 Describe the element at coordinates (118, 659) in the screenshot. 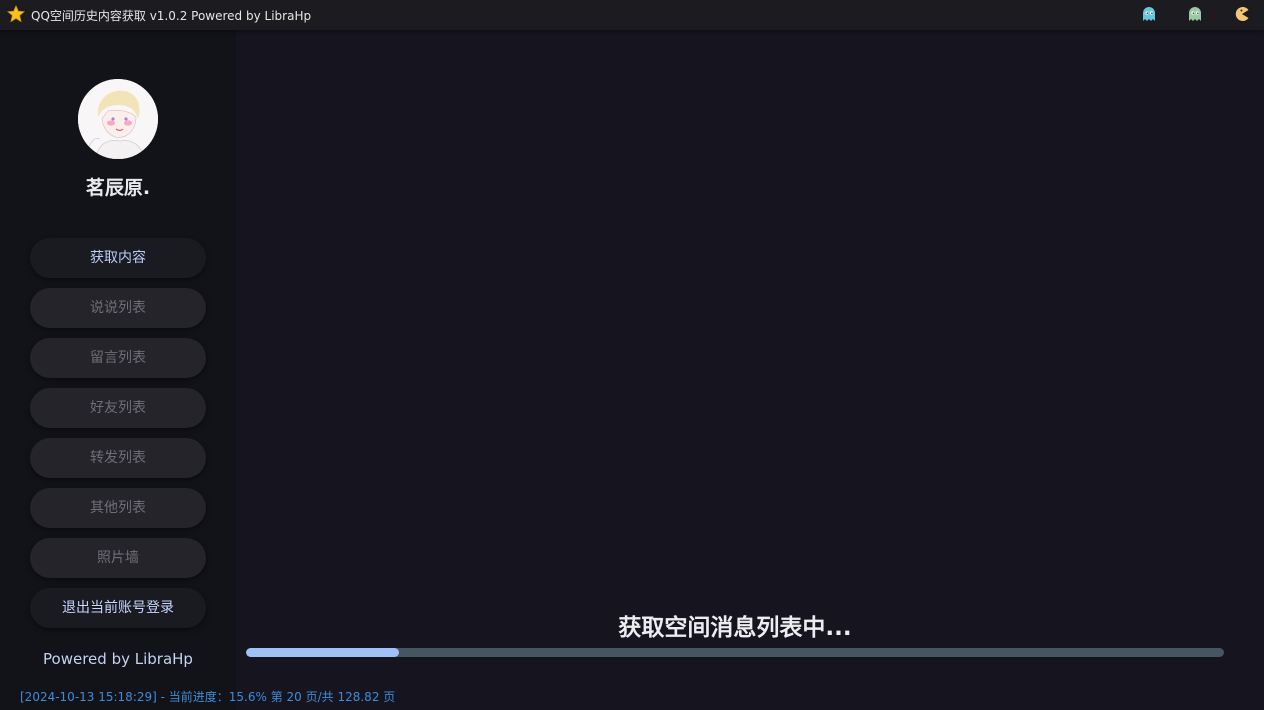

I see `powered-by-label: Powered by LibraHp` at that location.